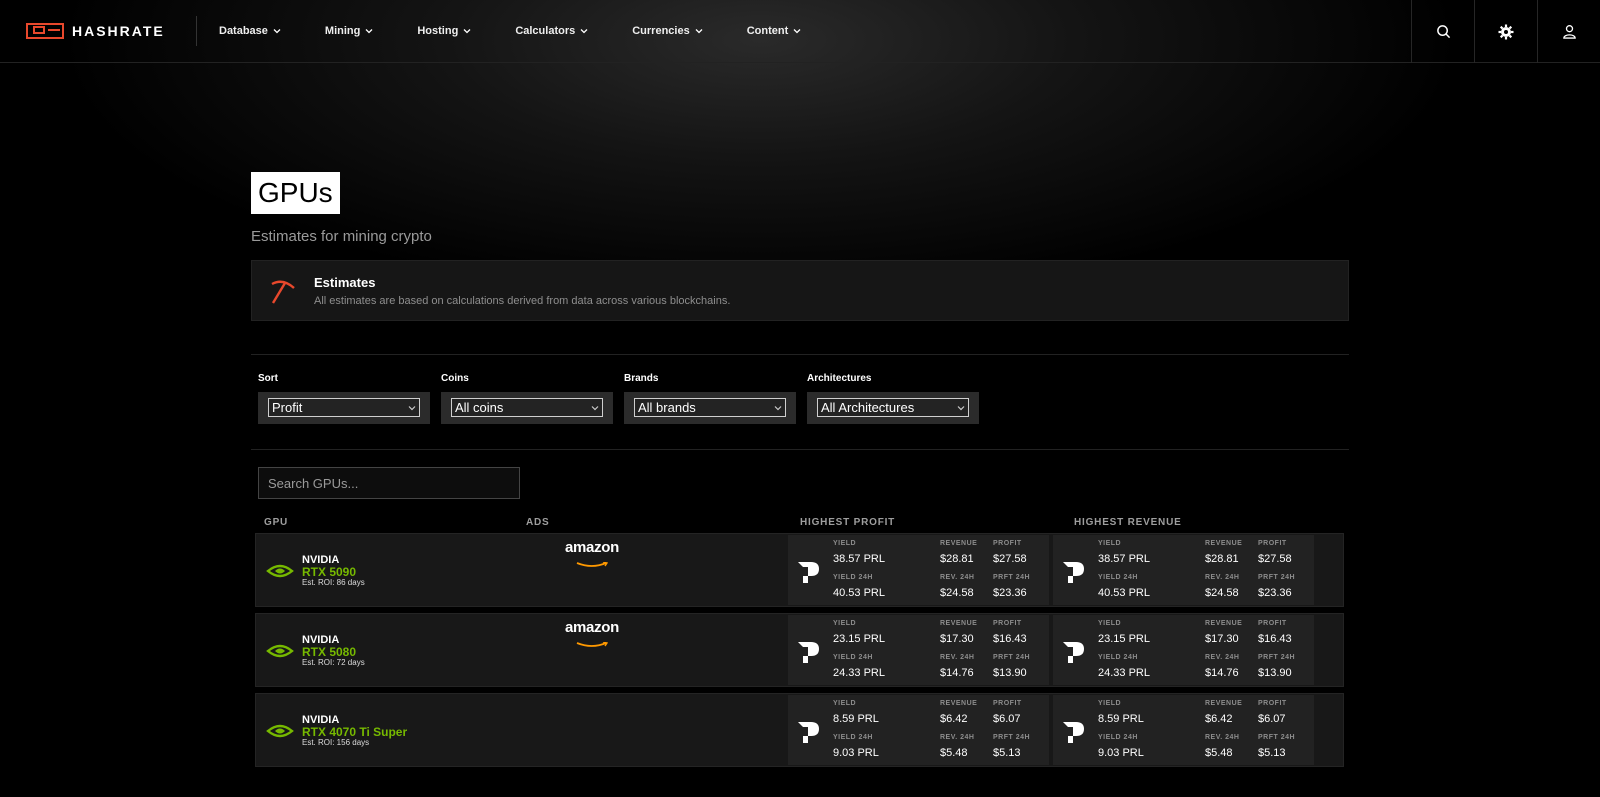 Image resolution: width=1600 pixels, height=797 pixels. I want to click on nav-currencies: Currencies, so click(667, 31).